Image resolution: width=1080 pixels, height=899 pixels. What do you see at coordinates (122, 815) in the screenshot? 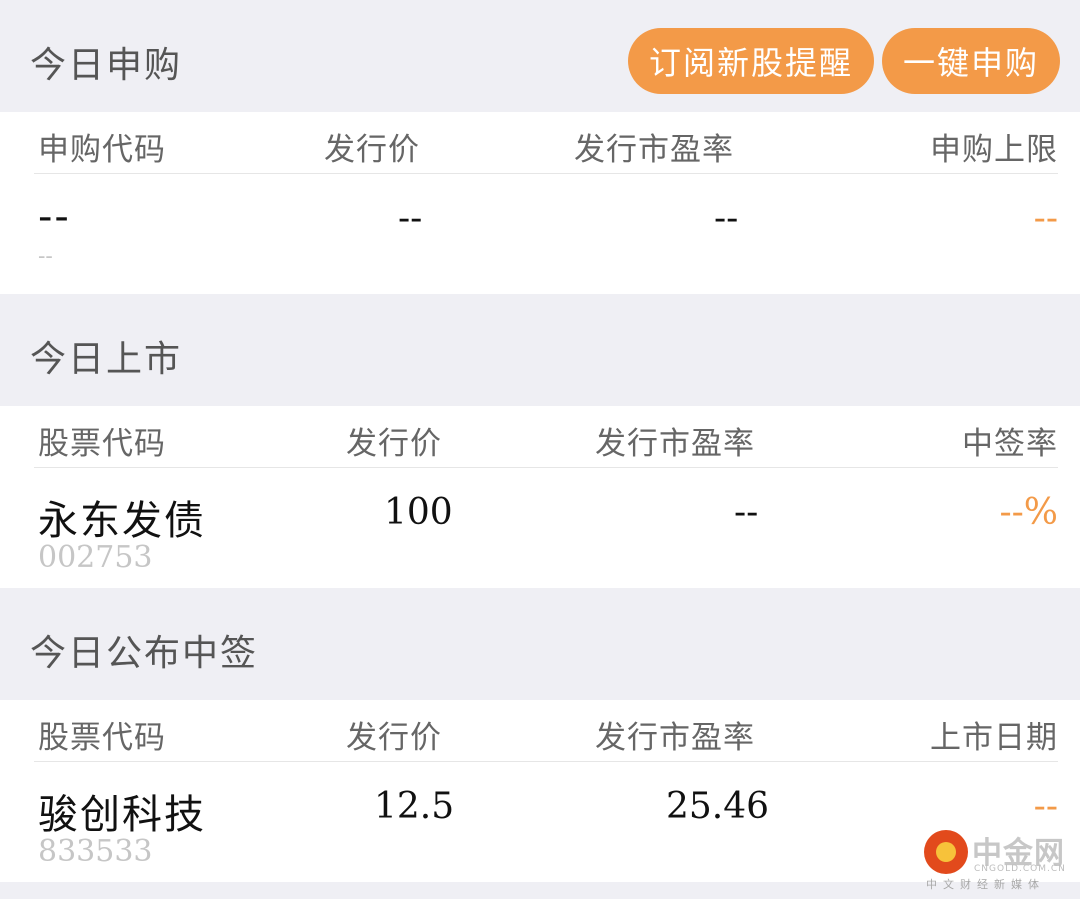
I see `stock-name: 骏创科技` at bounding box center [122, 815].